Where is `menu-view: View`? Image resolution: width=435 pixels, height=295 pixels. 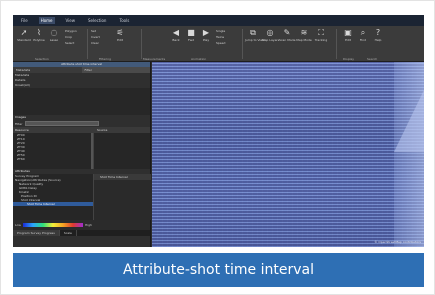 menu-view: View is located at coordinates (71, 20).